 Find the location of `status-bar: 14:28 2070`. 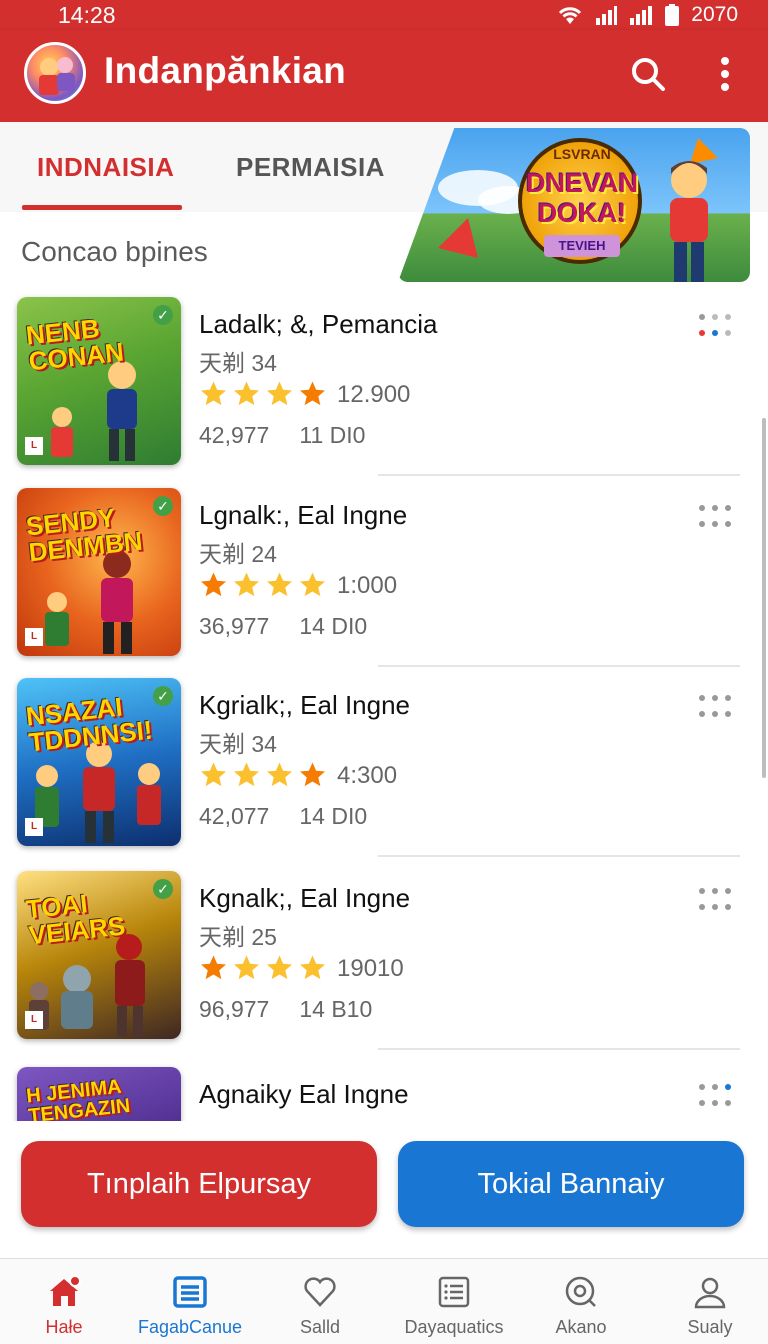

status-bar: 14:28 2070 is located at coordinates (384, 15).